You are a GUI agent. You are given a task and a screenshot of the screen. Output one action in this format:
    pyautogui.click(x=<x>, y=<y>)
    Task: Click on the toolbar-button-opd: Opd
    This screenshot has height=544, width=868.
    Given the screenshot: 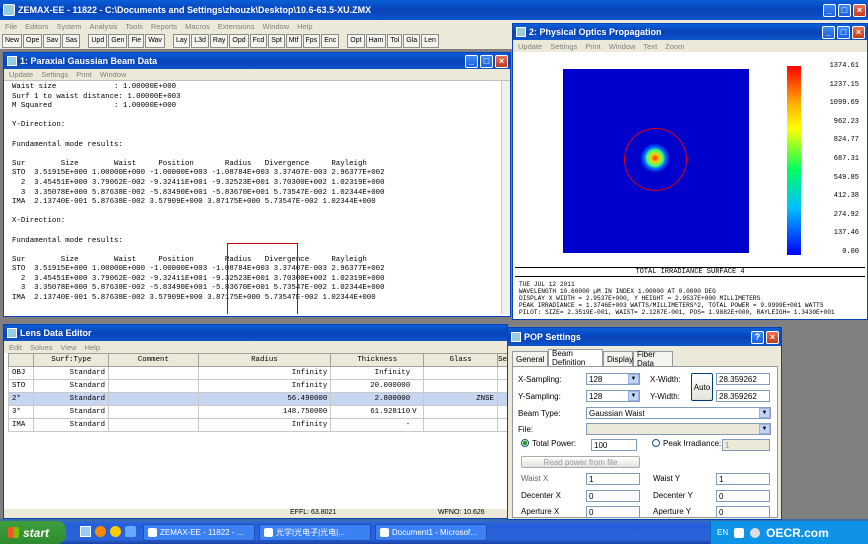 What is the action you would take?
    pyautogui.click(x=239, y=40)
    